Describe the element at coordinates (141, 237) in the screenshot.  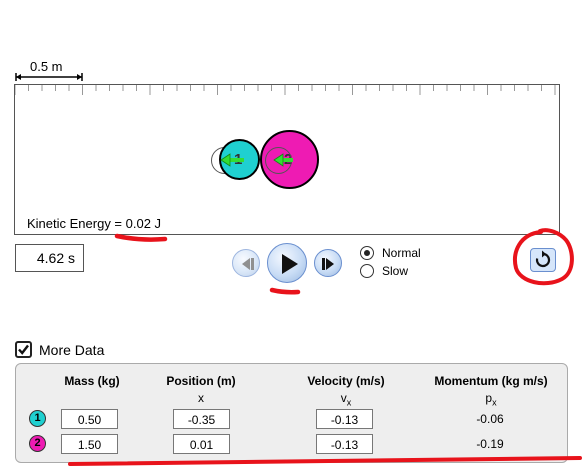
I see `annotation-underline-ke` at that location.